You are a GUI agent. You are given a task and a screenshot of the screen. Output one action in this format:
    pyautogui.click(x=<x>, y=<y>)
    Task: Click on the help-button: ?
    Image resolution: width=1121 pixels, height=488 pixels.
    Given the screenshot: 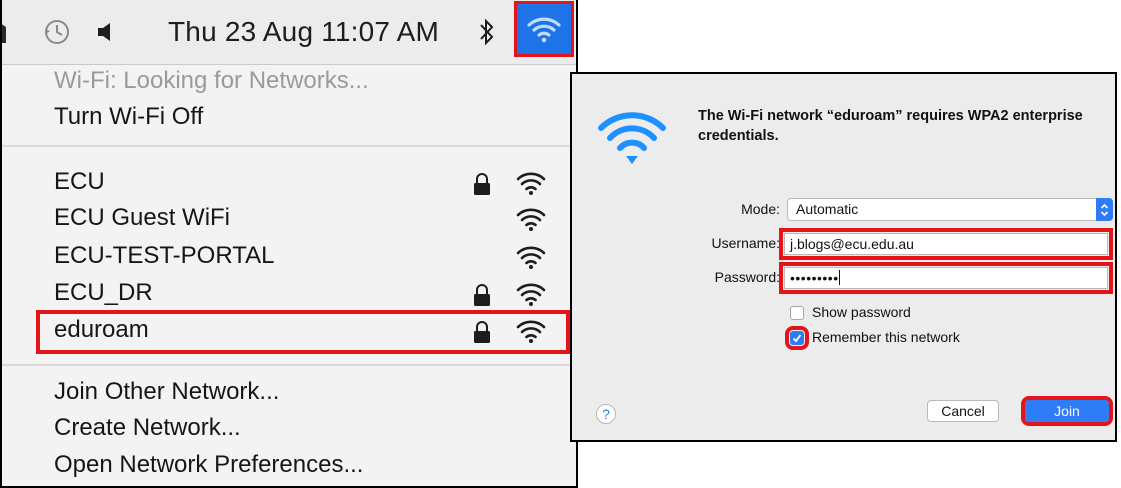 What is the action you would take?
    pyautogui.click(x=606, y=414)
    